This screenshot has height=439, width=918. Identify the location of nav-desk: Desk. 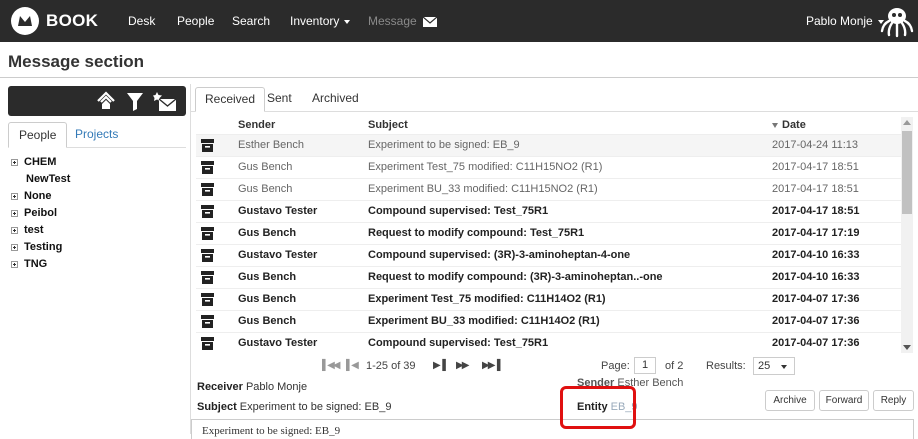
(141, 21).